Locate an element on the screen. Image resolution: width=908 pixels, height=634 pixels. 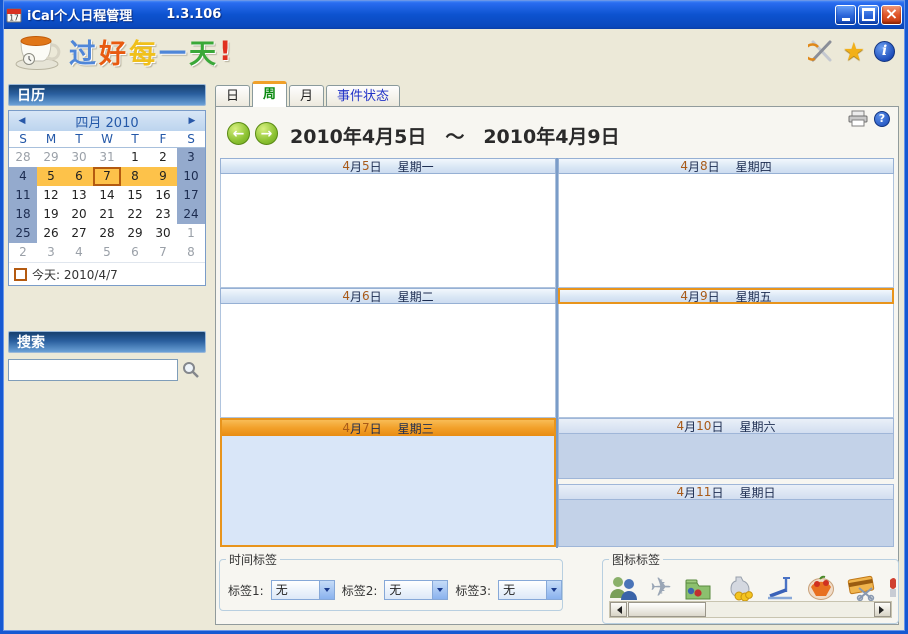
day-body-thu is located at coordinates (726, 231).